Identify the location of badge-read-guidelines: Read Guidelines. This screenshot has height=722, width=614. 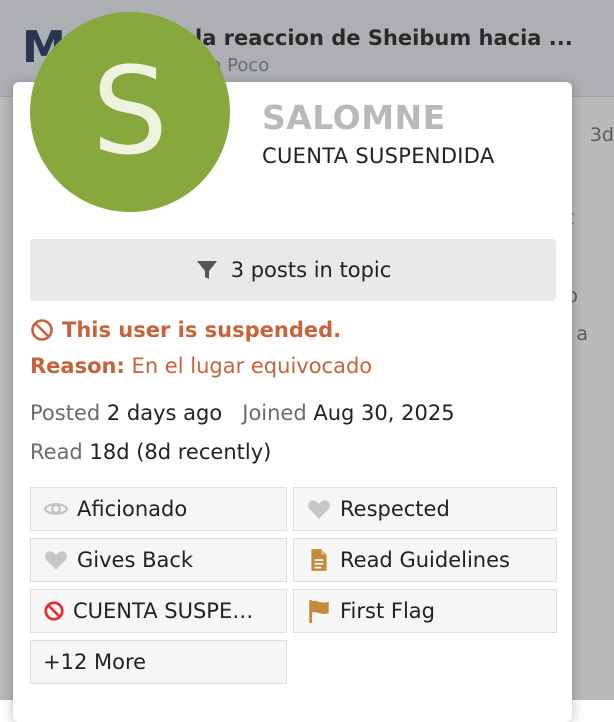
(425, 560).